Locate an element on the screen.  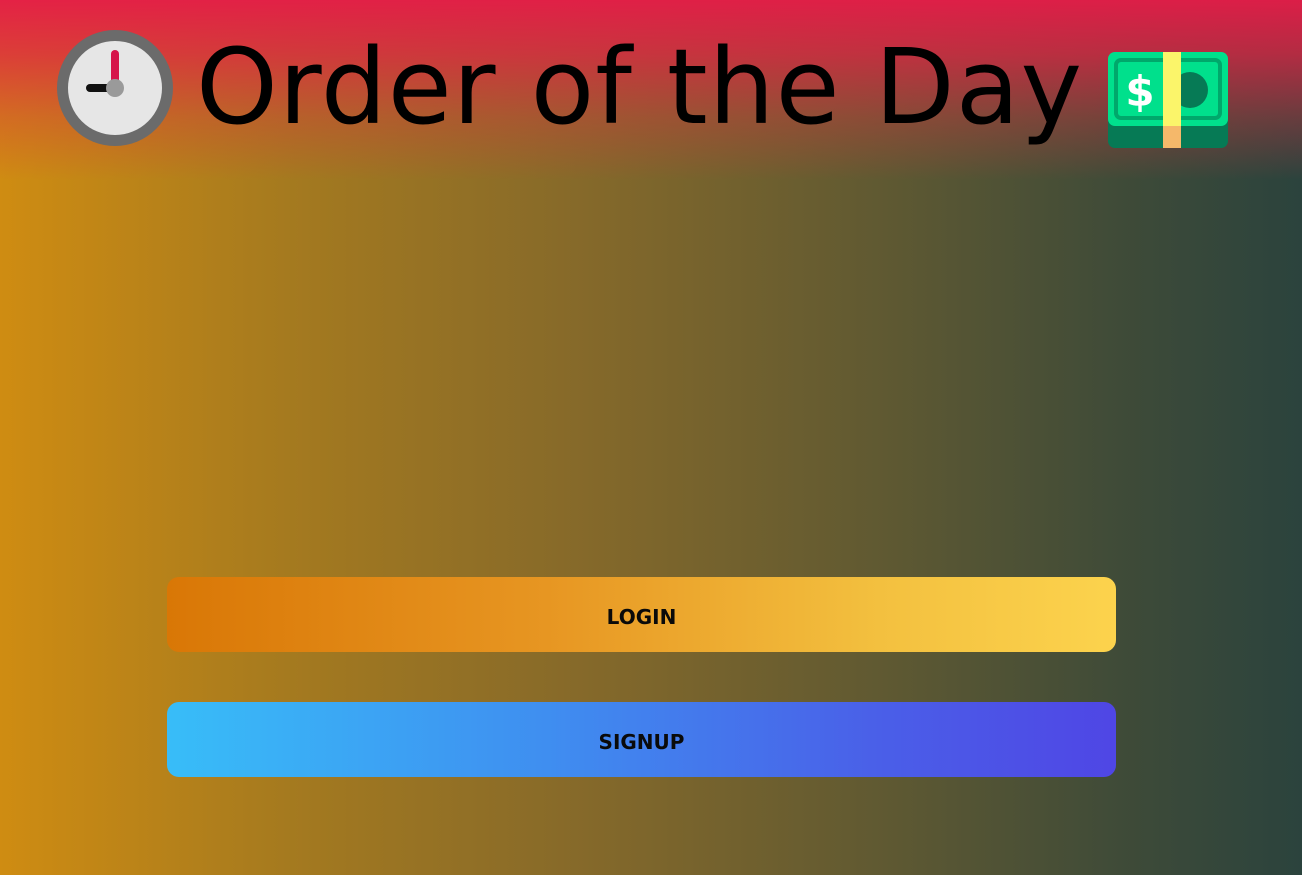
signup-button-label: SIGNUP is located at coordinates (641, 742).